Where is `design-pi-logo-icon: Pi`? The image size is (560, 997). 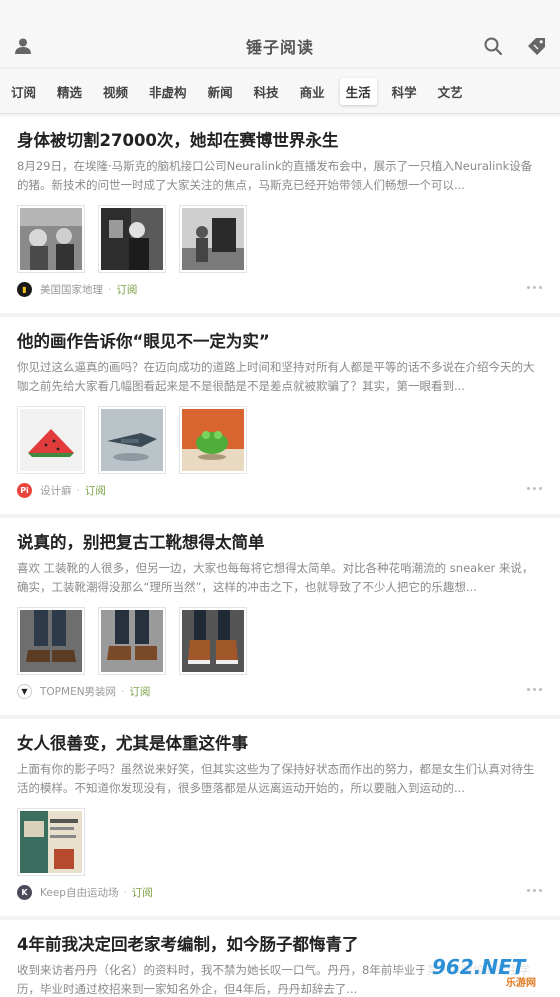 design-pi-logo-icon: Pi is located at coordinates (24, 490).